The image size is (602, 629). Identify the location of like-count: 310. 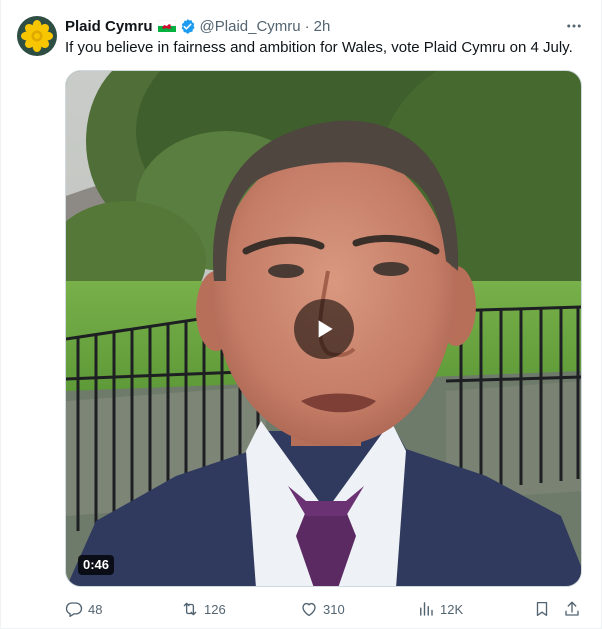
(334, 609).